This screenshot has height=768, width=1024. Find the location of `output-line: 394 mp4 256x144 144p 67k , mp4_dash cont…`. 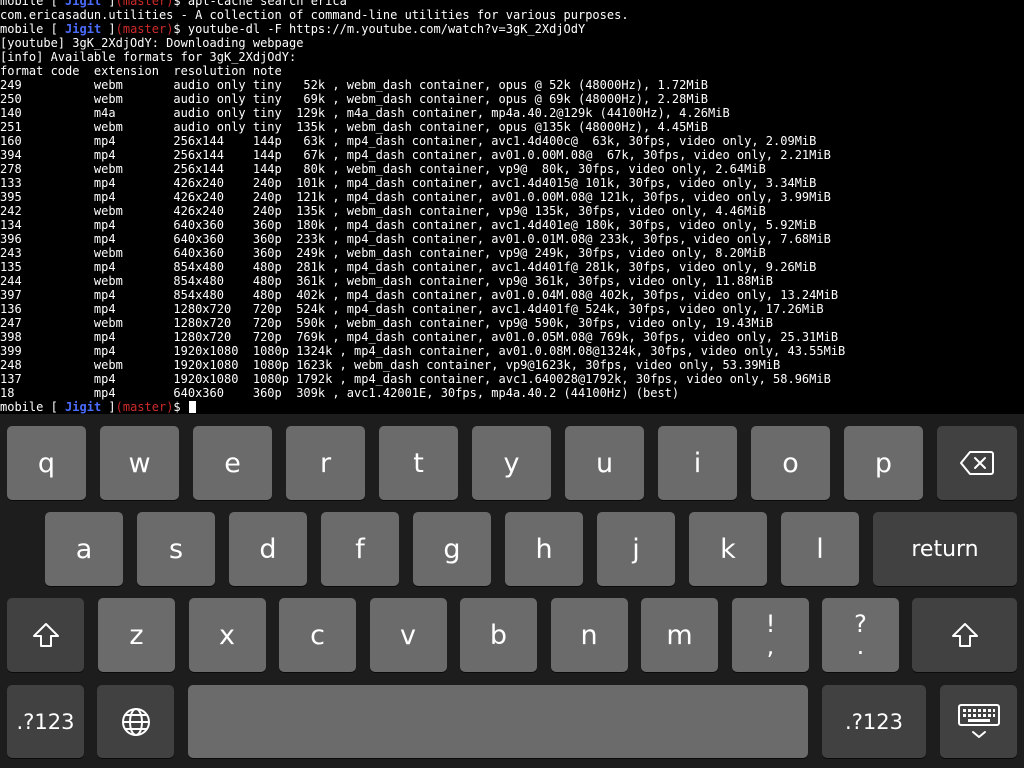

output-line: 394 mp4 256x144 144p 67k , mp4_dash cont… is located at coordinates (415, 155).